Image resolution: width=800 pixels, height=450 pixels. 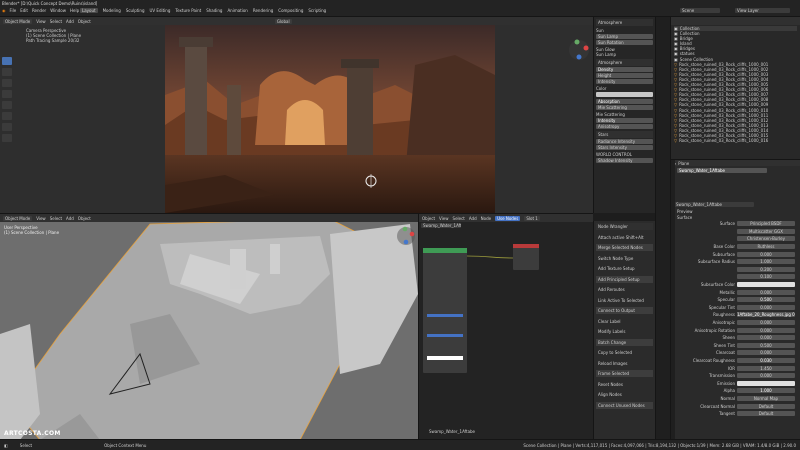 I want to click on node-wrangler-item: Reset Nodes, so click(x=624, y=384).